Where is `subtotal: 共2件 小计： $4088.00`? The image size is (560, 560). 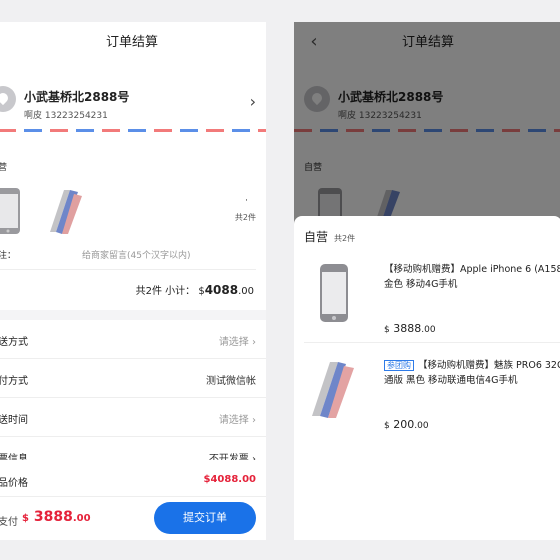 subtotal: 共2件 小计： $4088.00 is located at coordinates (195, 289).